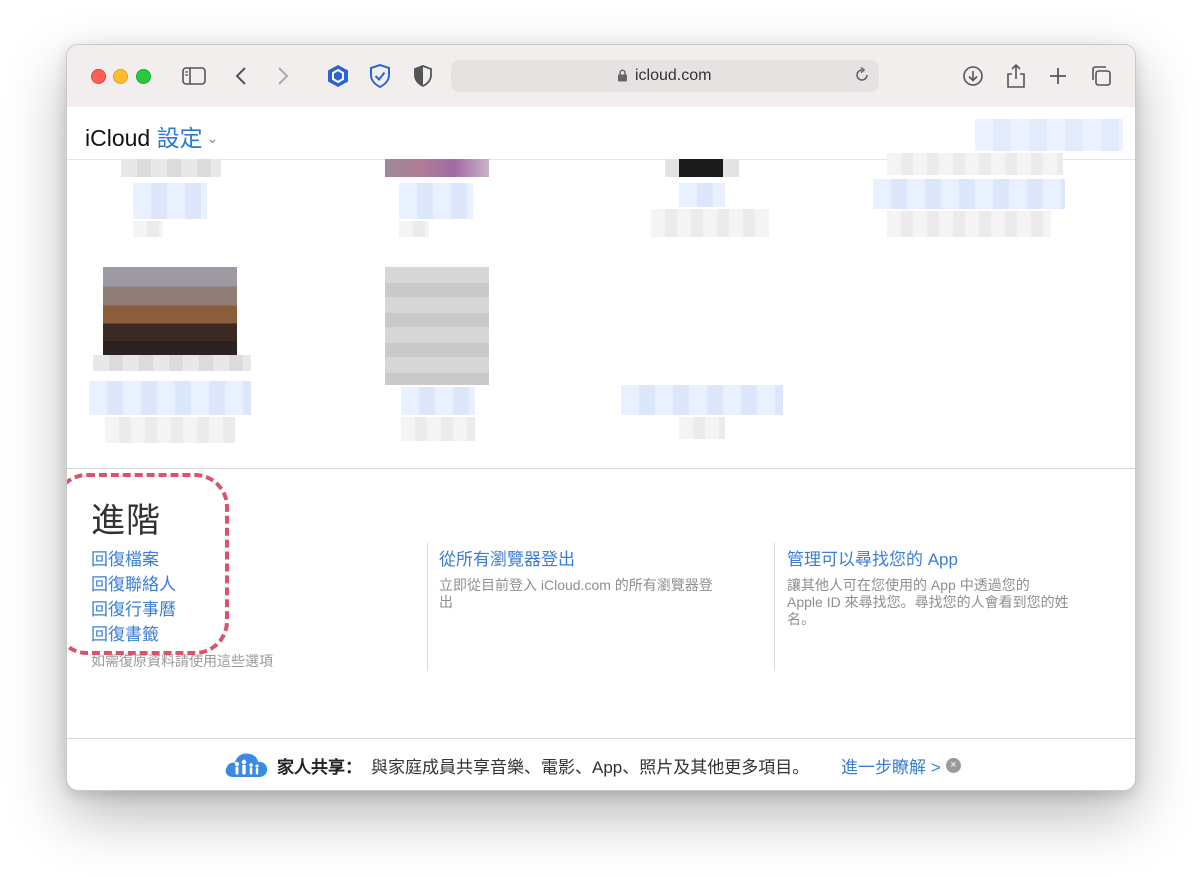 The height and width of the screenshot is (877, 1200). I want to click on restore-files-link: 回復檔案, so click(125, 557).